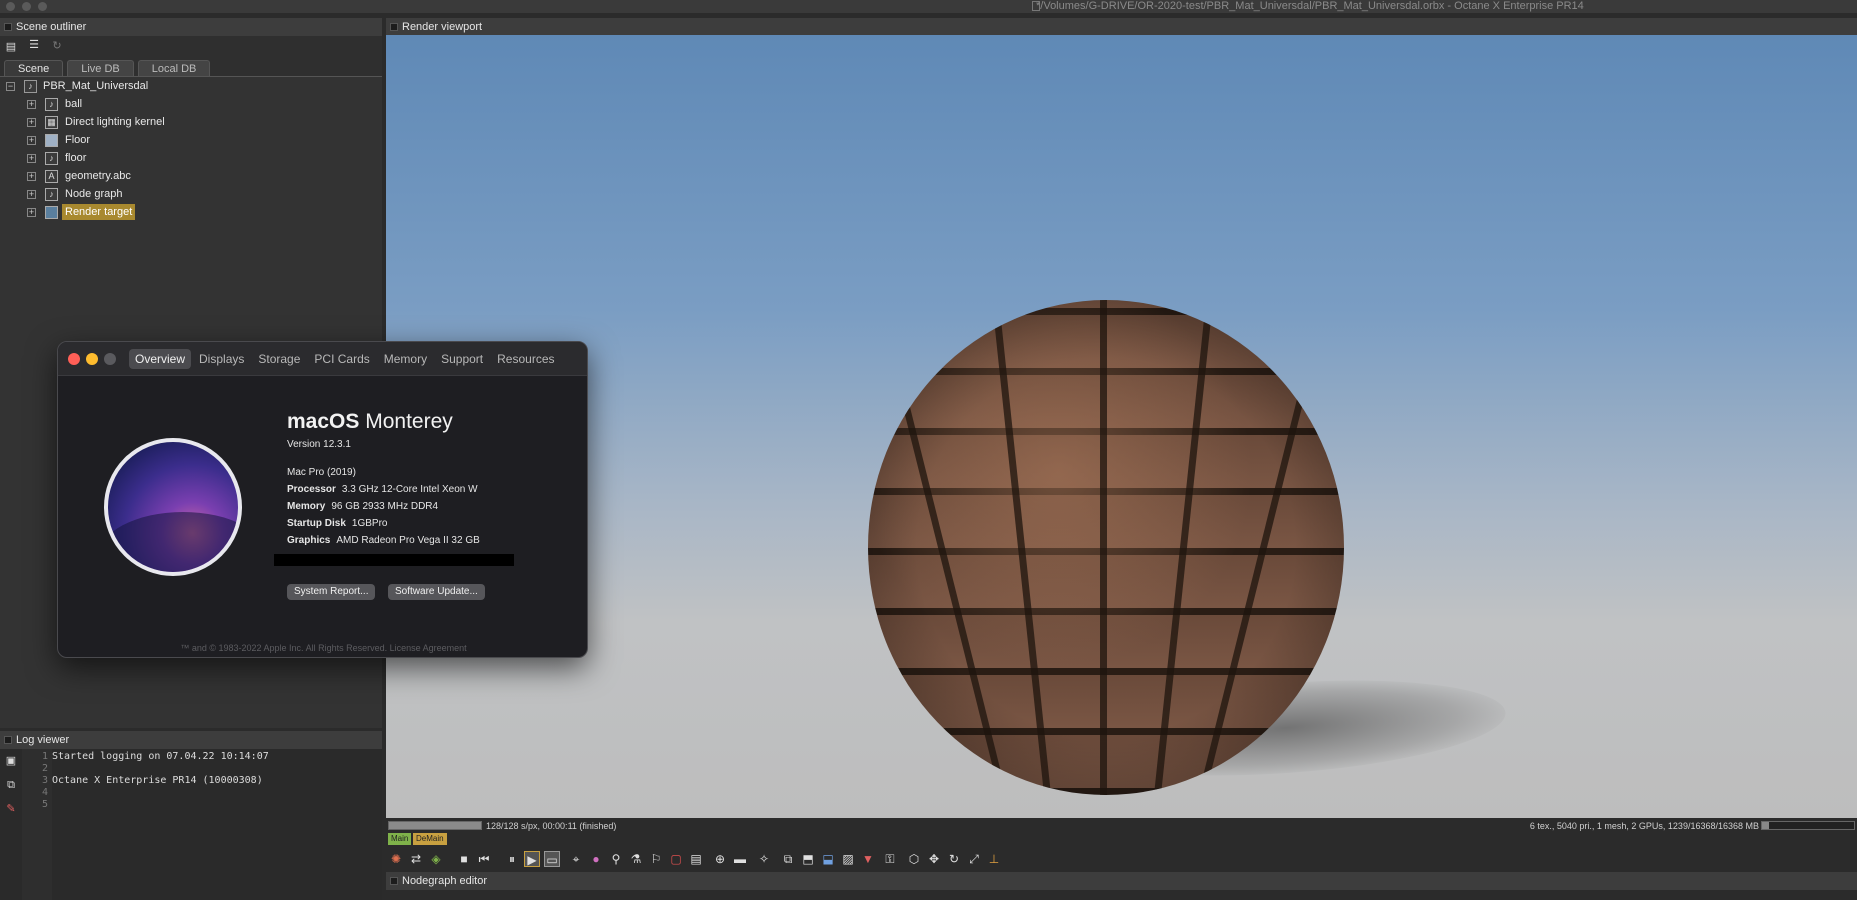 The height and width of the screenshot is (900, 1857). I want to click on tree-item-label: Direct lighting kernel, so click(115, 122).